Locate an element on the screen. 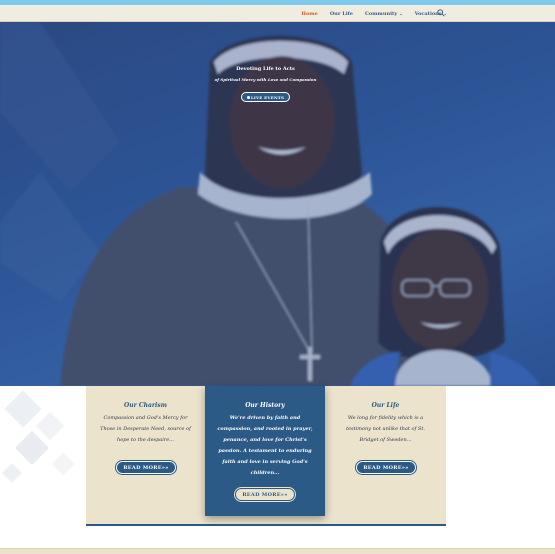 Image resolution: width=555 pixels, height=554 pixels. card-text-line: Those in Desperate Need, source of is located at coordinates (145, 429).